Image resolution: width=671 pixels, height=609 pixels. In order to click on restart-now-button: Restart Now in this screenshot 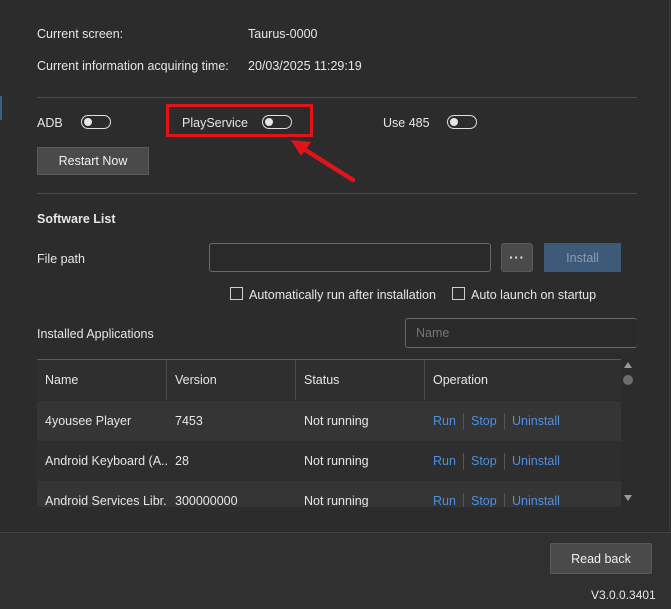, I will do `click(93, 161)`.